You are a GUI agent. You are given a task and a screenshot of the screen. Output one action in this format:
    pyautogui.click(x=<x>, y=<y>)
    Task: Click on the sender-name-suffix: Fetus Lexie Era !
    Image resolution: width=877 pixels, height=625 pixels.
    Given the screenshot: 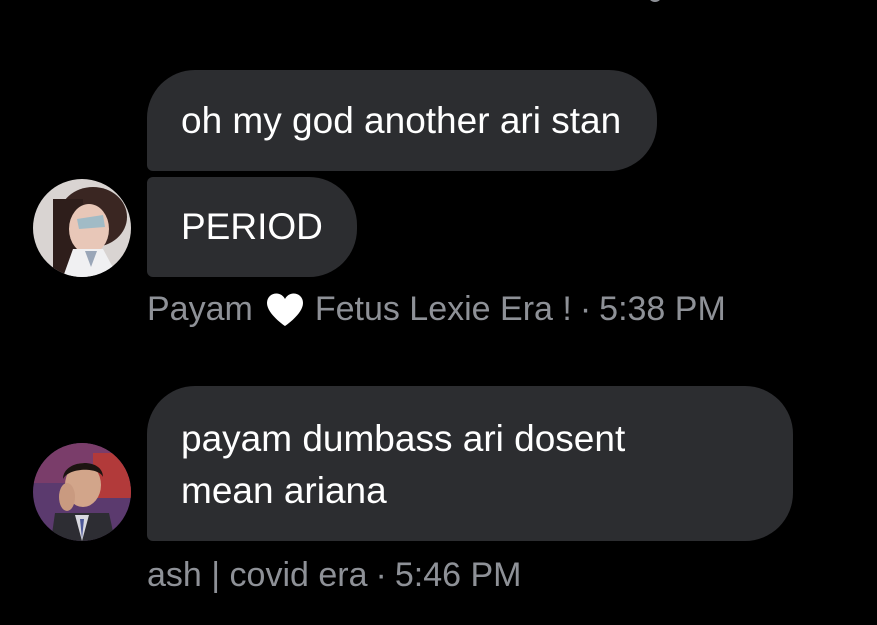 What is the action you would take?
    pyautogui.click(x=443, y=309)
    